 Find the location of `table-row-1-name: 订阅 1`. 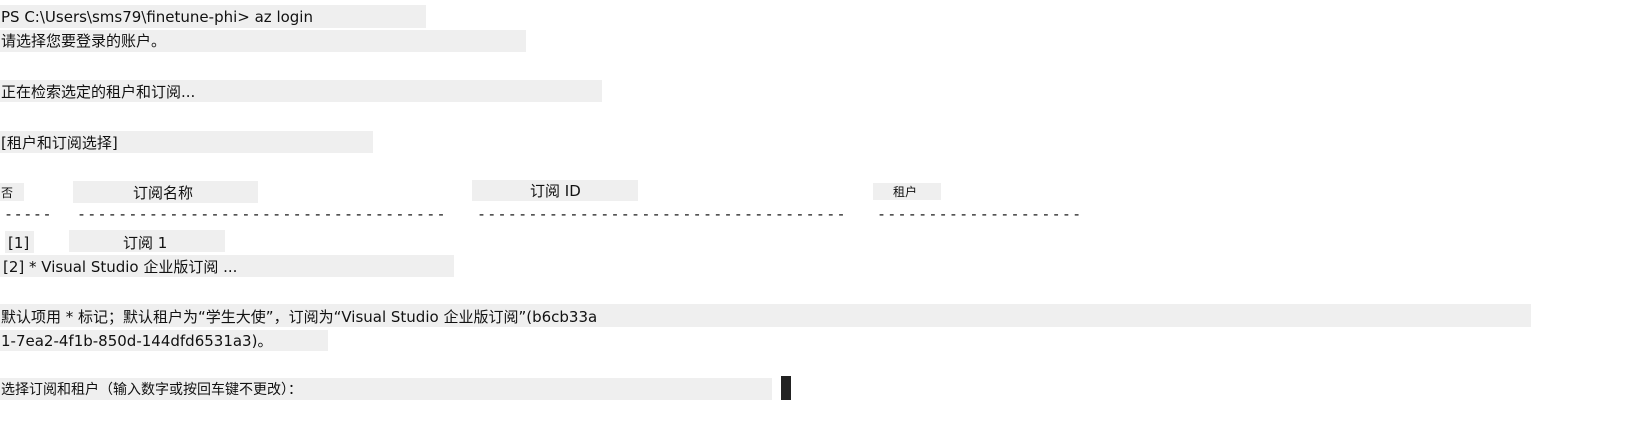

table-row-1-name: 订阅 1 is located at coordinates (145, 243).